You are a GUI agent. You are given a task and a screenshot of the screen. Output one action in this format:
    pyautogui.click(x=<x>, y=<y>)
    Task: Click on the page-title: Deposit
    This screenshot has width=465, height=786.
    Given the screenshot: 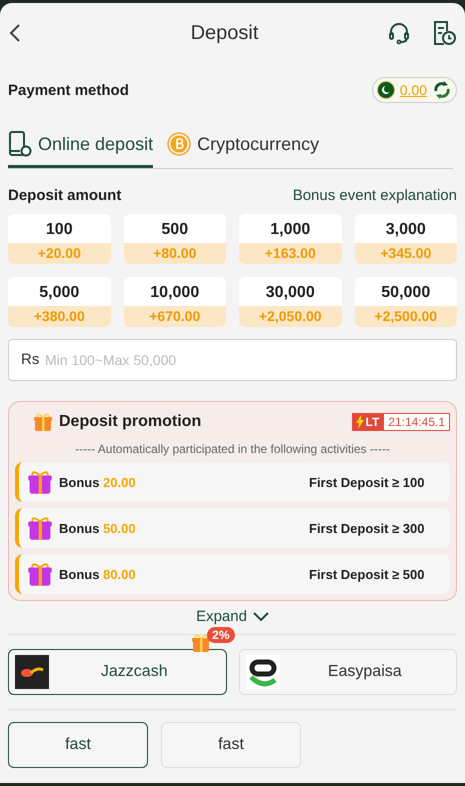 What is the action you would take?
    pyautogui.click(x=225, y=33)
    